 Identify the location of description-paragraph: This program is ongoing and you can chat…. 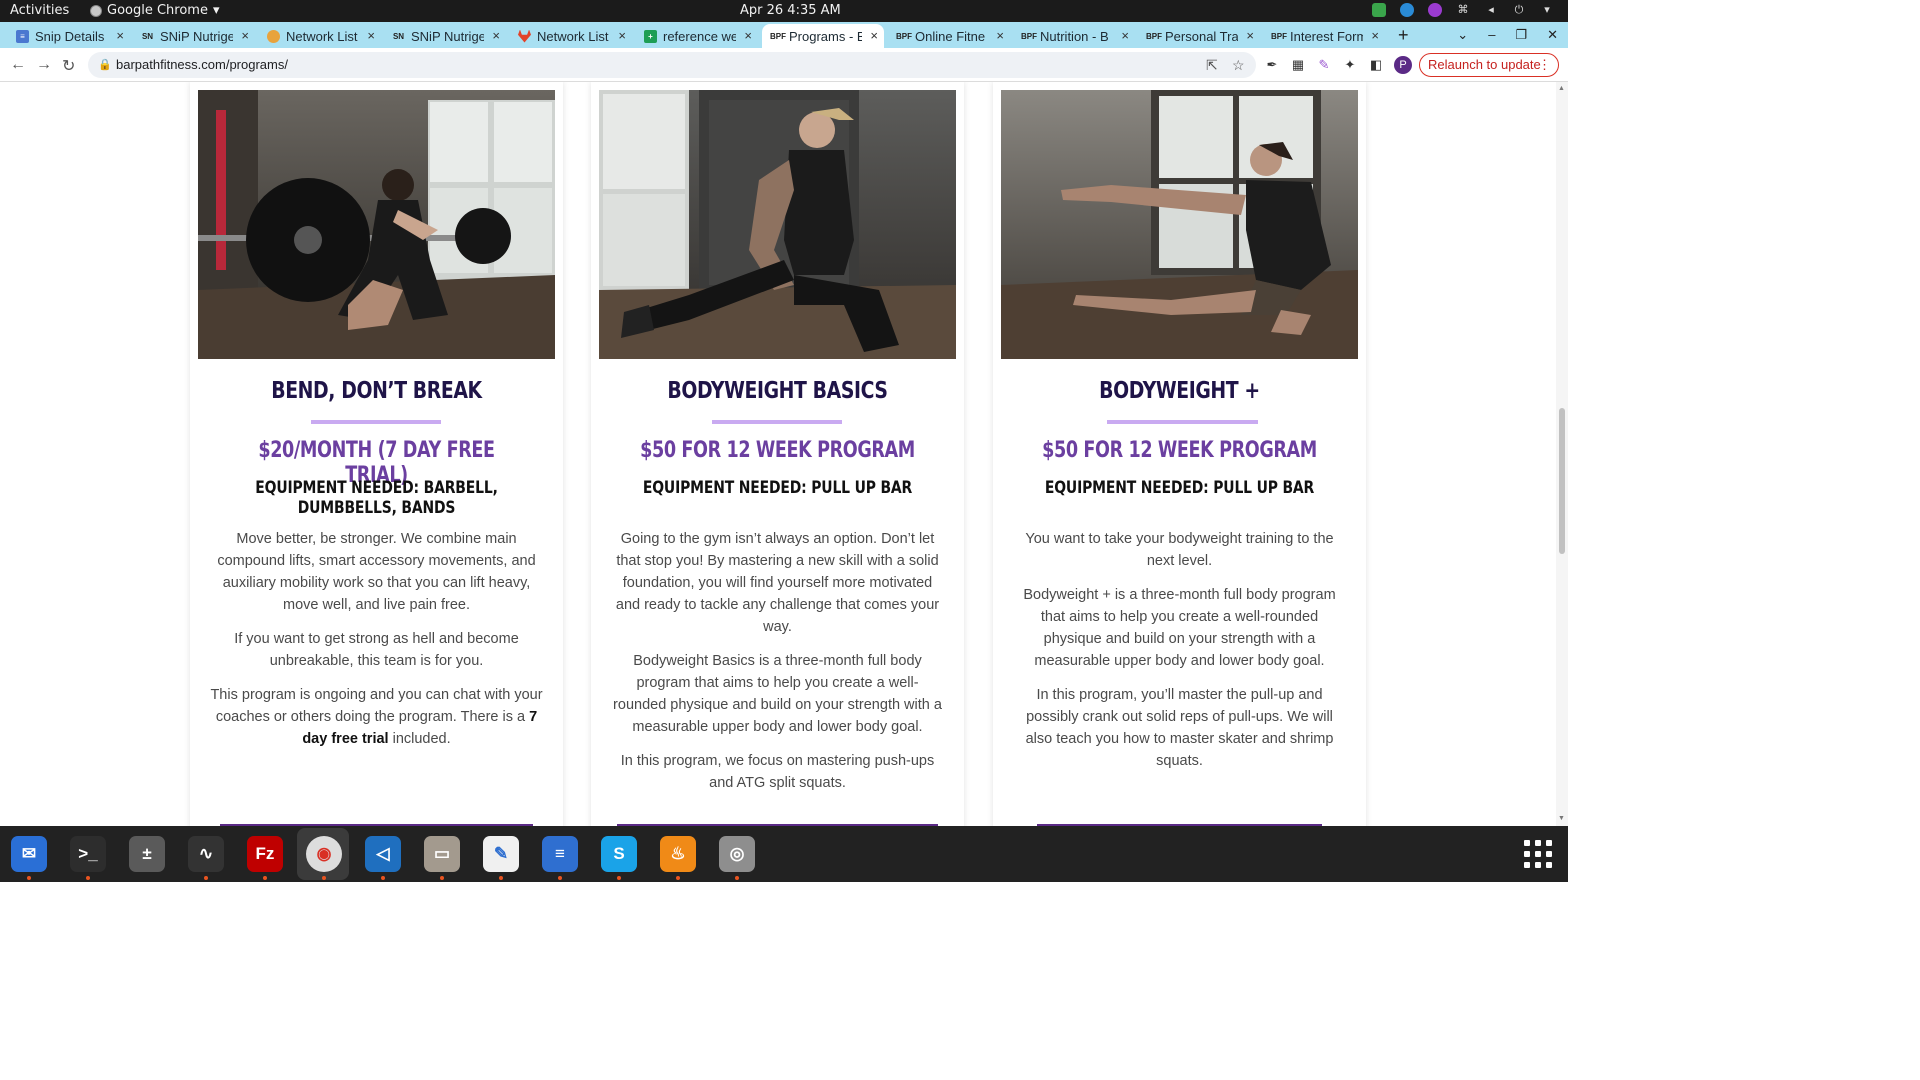
(376, 717).